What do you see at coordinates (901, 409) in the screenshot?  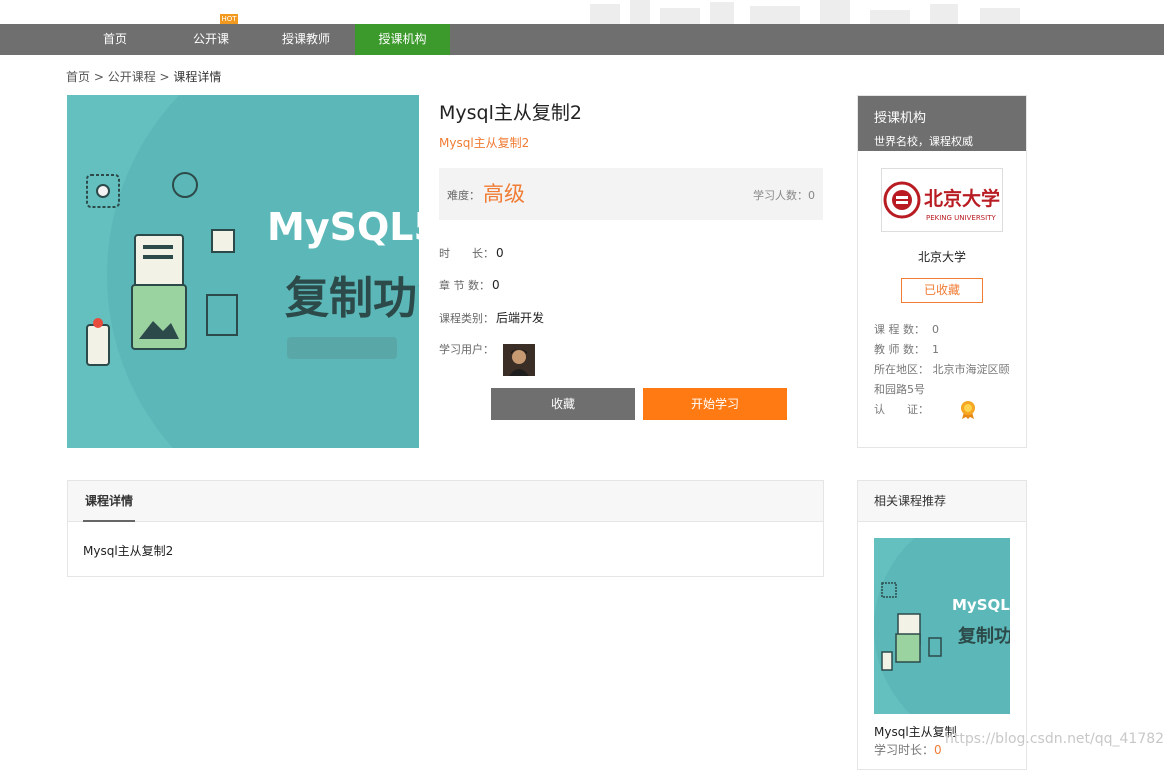 I see `certification-label: 认 证：` at bounding box center [901, 409].